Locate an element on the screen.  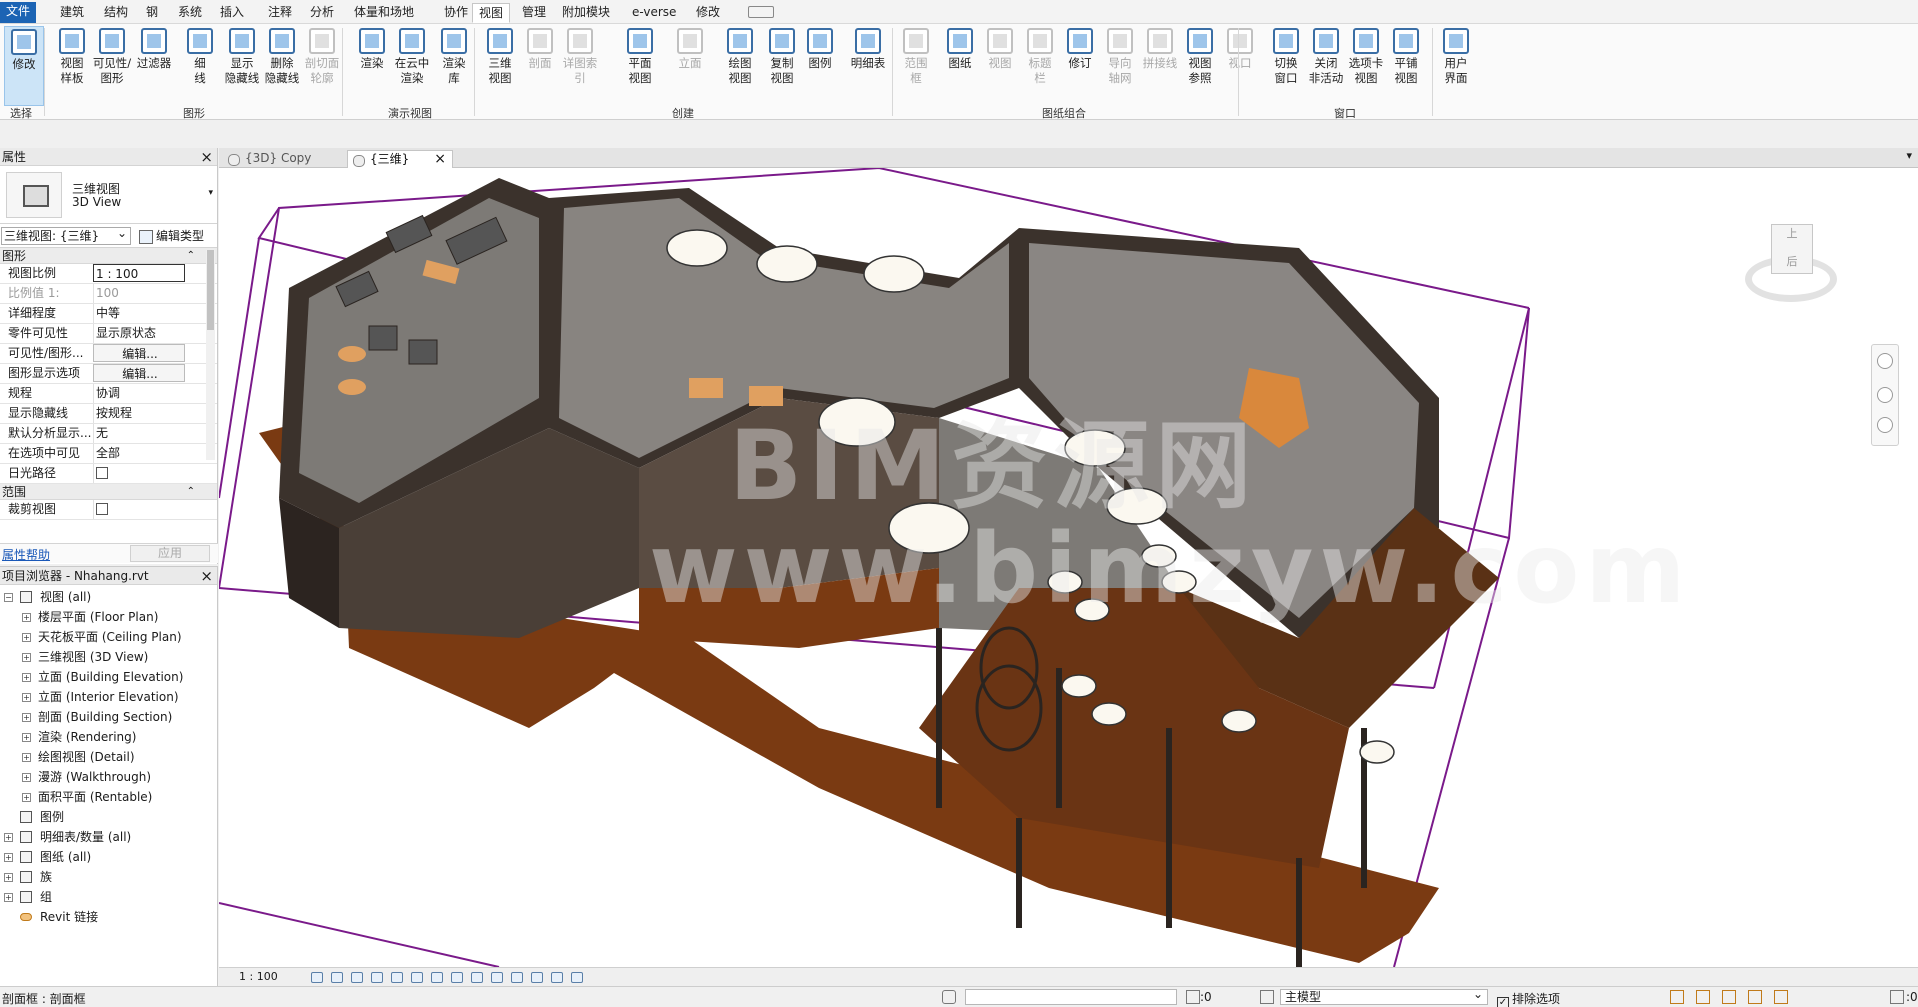
ribbon-button-5: 显示 隐藏线 is located at coordinates (242, 66).